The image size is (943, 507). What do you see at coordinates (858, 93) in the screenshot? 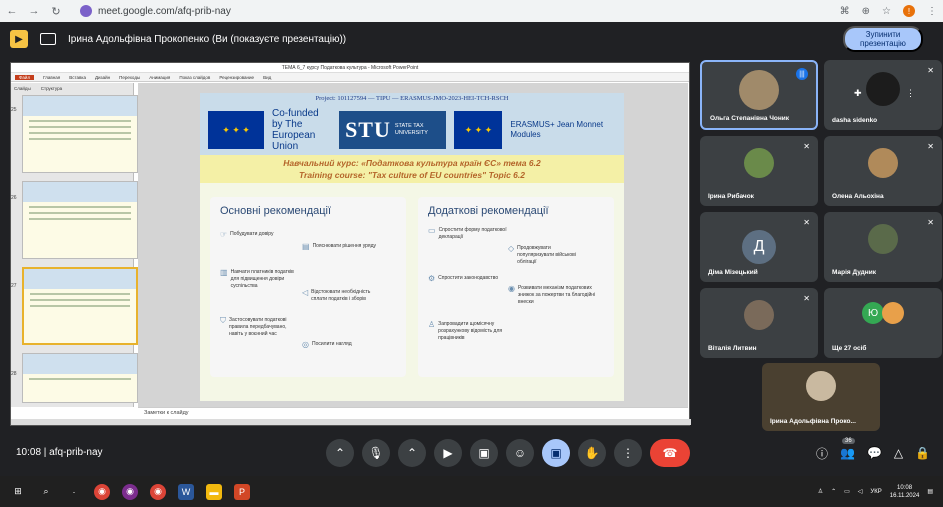
I see `pin-icon: ✚` at bounding box center [858, 93].